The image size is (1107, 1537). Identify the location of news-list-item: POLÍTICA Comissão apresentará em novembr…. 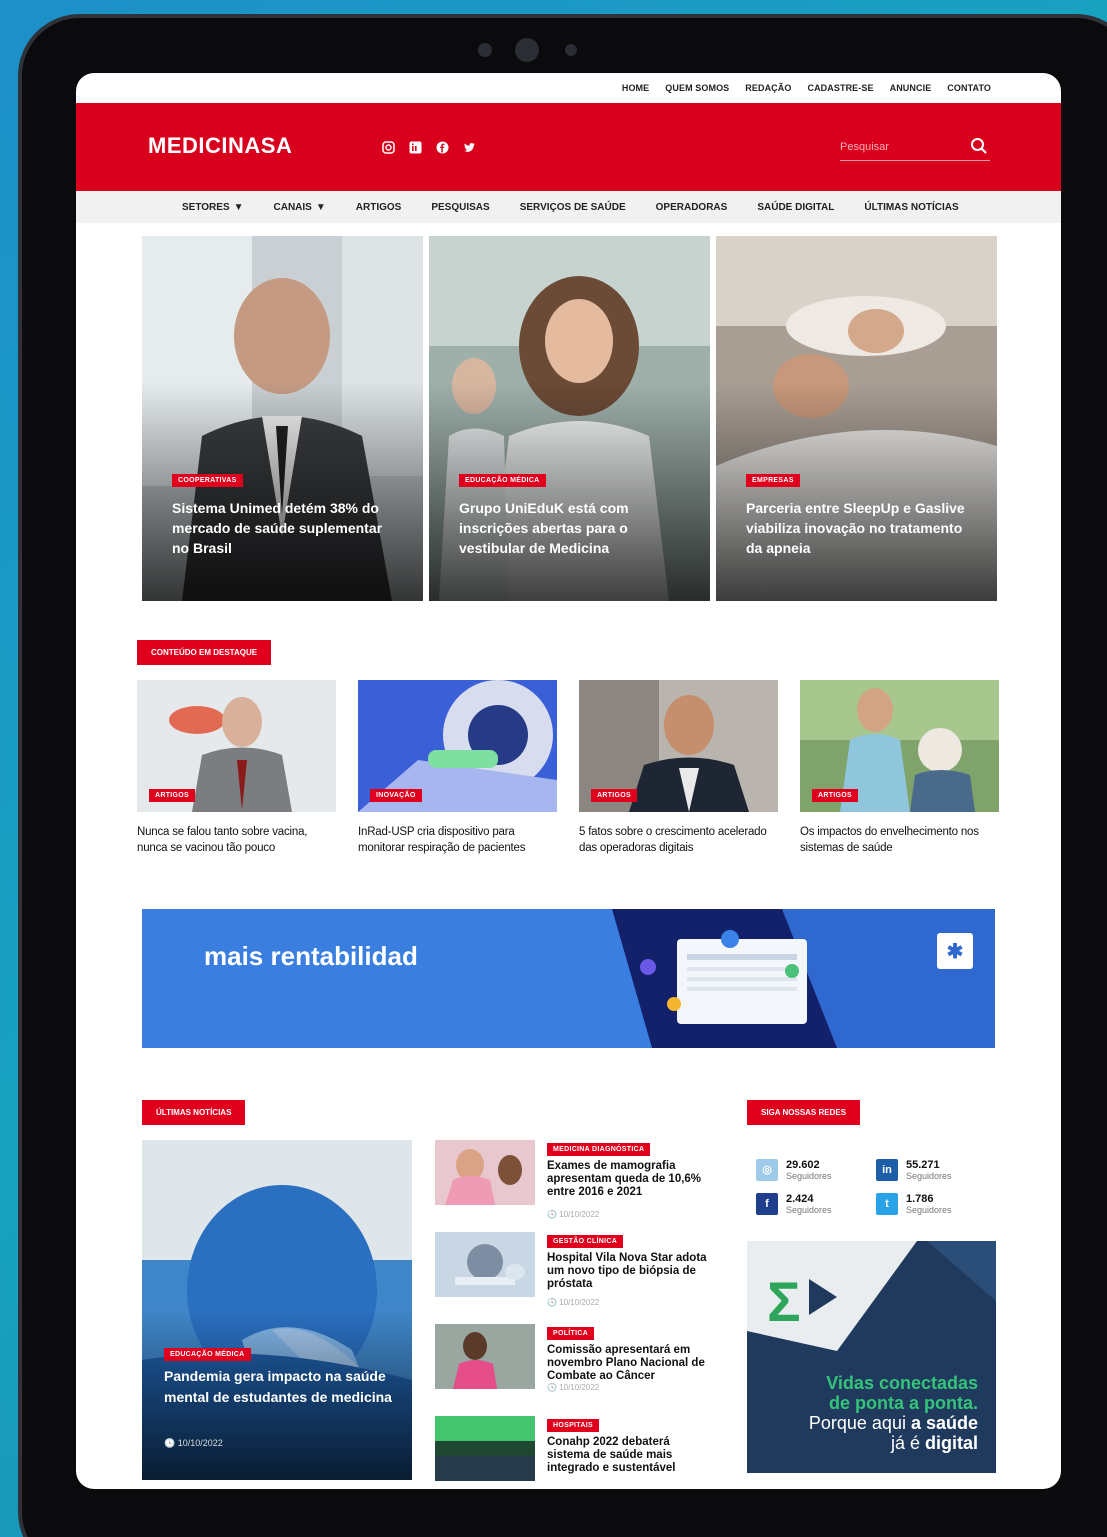
(575, 1370).